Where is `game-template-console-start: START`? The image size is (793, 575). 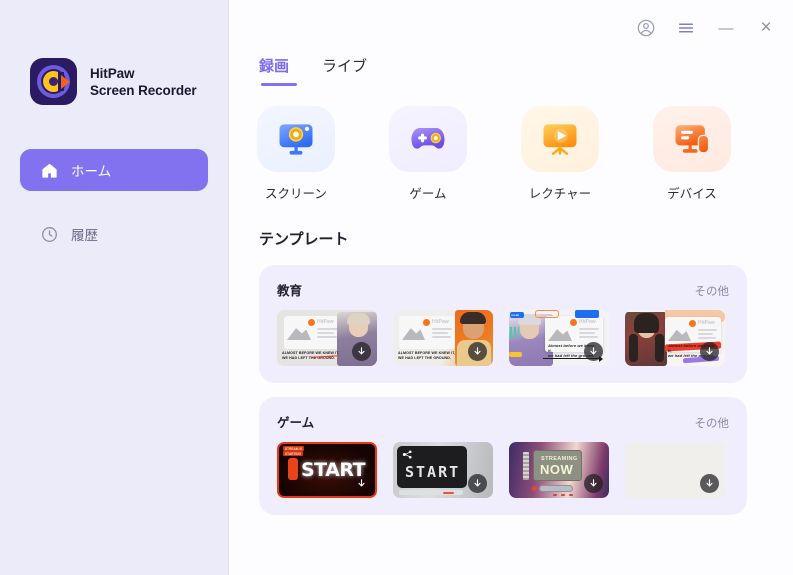
game-template-console-start: START is located at coordinates (443, 470).